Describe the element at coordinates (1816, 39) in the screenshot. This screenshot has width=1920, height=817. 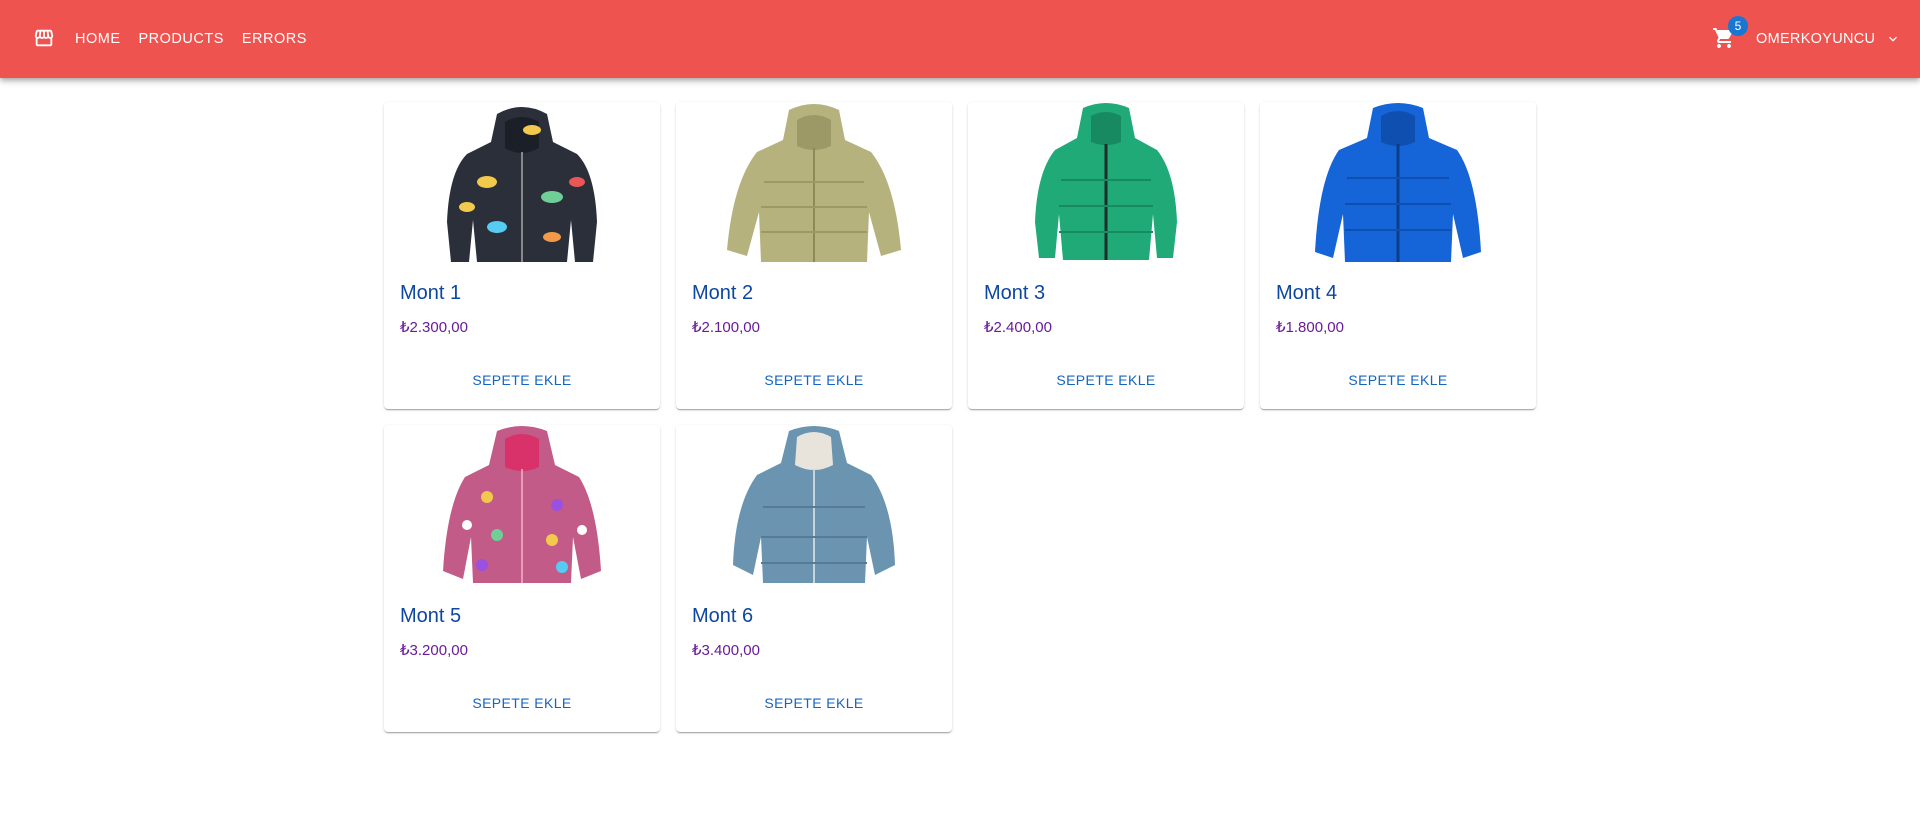
I see `user-name: OMERKOYUNCU` at that location.